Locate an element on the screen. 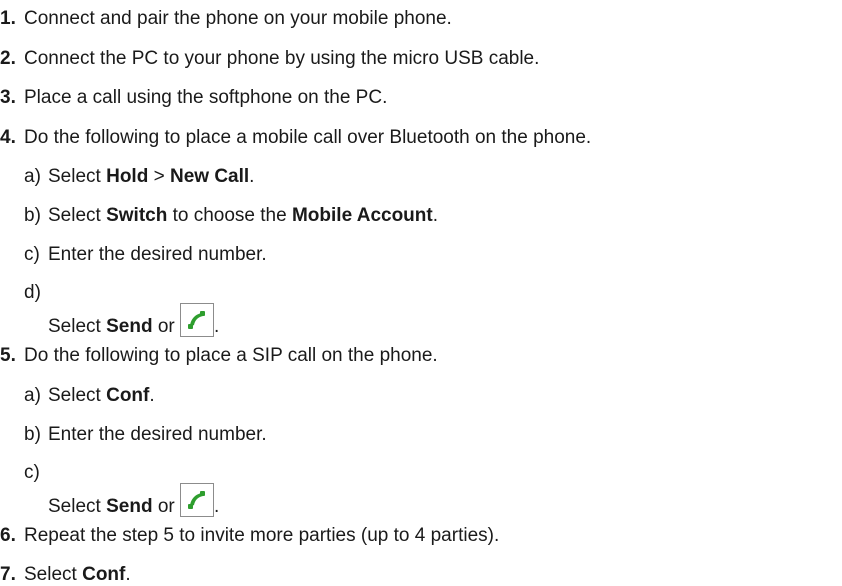 This screenshot has width=842, height=586. substep-4d-letter-line: d) is located at coordinates (36, 293).